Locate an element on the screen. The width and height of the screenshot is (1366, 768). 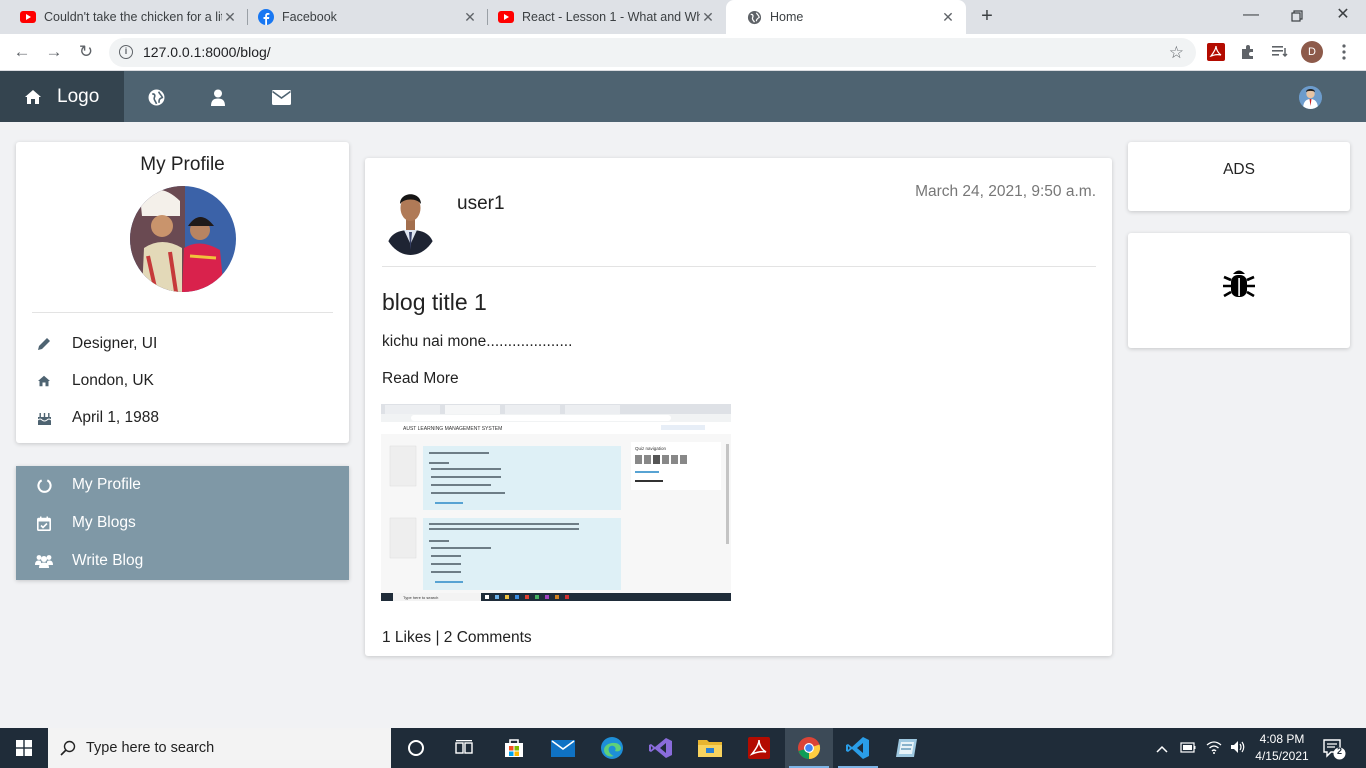
browser-profile-avatar: D is located at coordinates (1312, 52).